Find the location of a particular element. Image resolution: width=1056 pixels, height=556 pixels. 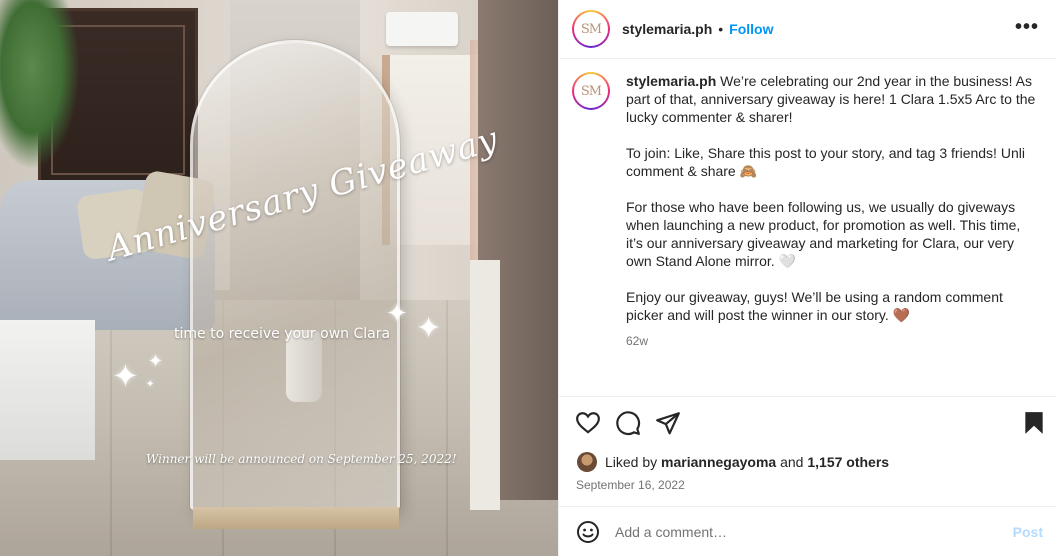

liked-by-and: and is located at coordinates (792, 462).